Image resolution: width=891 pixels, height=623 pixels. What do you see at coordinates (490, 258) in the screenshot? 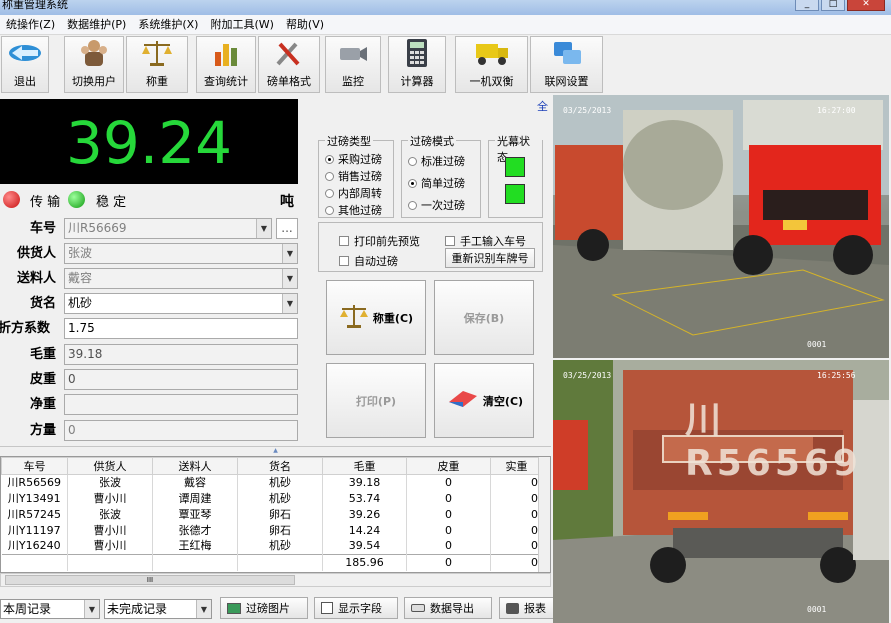
I see `recognize-plate-button: 重新识别车牌号` at bounding box center [490, 258].